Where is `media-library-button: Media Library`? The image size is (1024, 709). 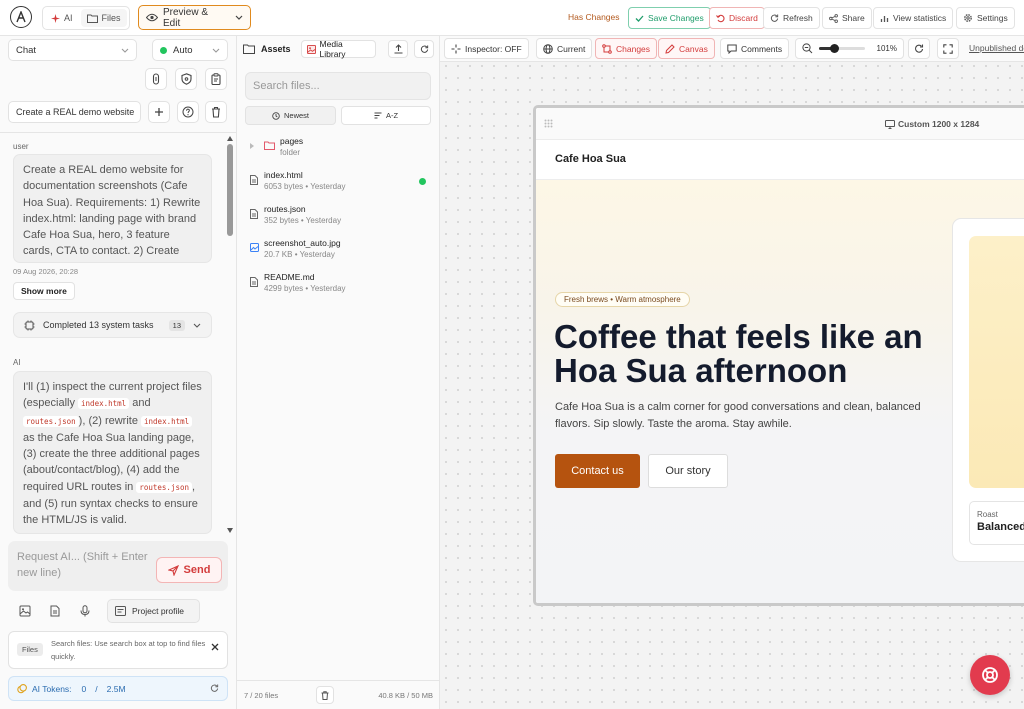 media-library-button: Media Library is located at coordinates (338, 49).